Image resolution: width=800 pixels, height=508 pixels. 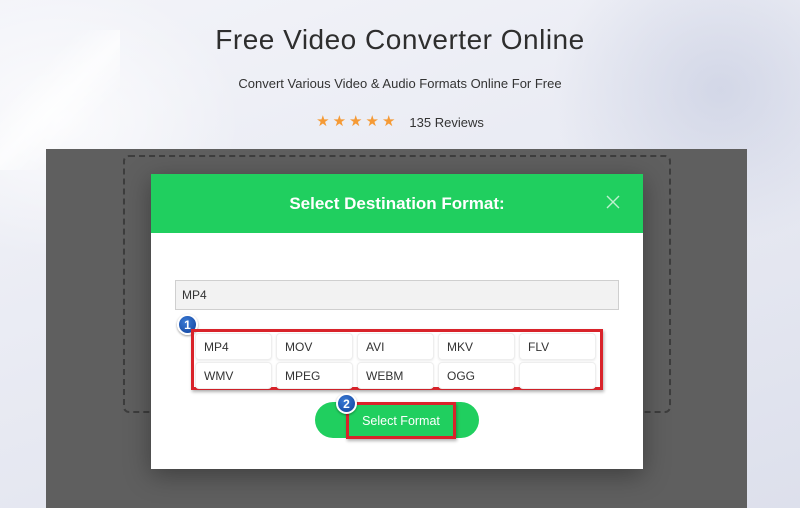 What do you see at coordinates (446, 122) in the screenshot?
I see `reviews-count: 135 Reviews` at bounding box center [446, 122].